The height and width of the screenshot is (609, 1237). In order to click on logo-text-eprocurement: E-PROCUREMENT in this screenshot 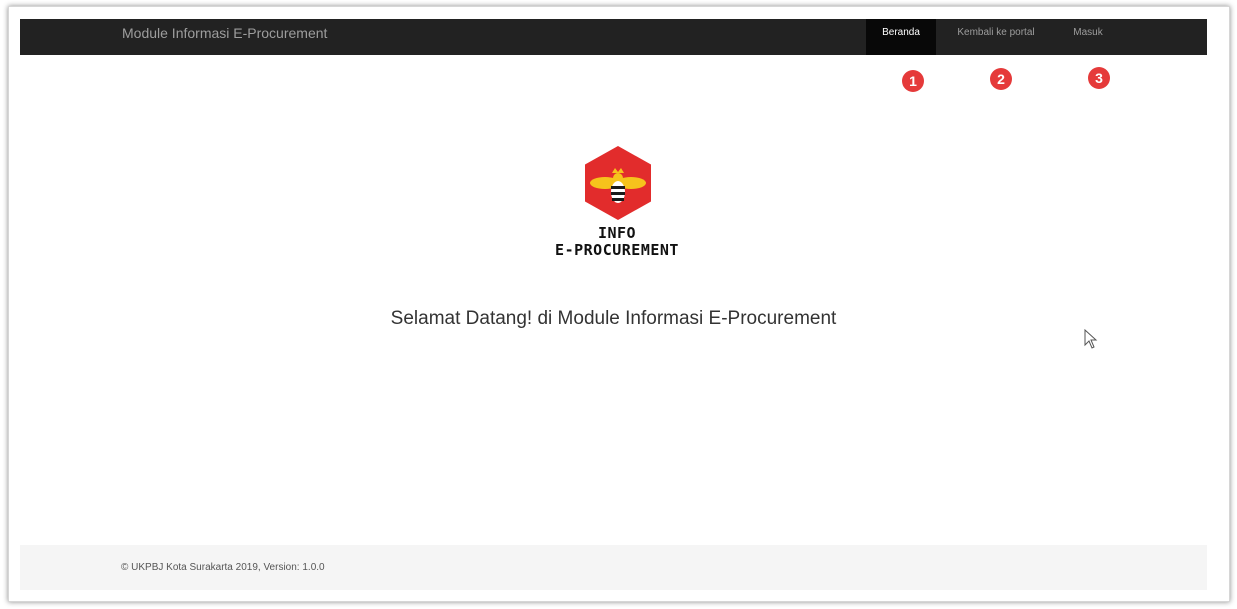, I will do `click(617, 250)`.